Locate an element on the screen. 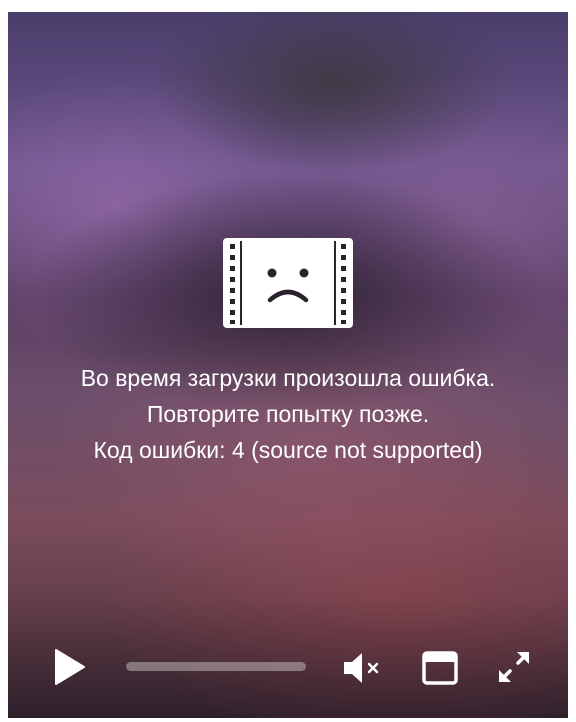 Image resolution: width=576 pixels, height=722 pixels. error-line-2: Повторите попытку позже. is located at coordinates (288, 414).